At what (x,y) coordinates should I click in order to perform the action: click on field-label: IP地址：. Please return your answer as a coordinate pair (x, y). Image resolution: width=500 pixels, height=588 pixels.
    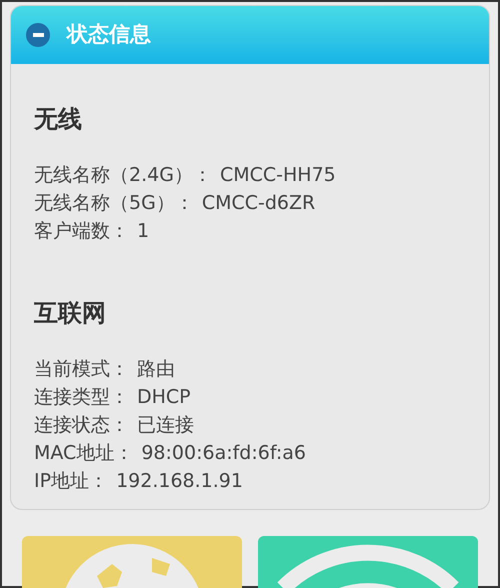
    Looking at the image, I should click on (71, 481).